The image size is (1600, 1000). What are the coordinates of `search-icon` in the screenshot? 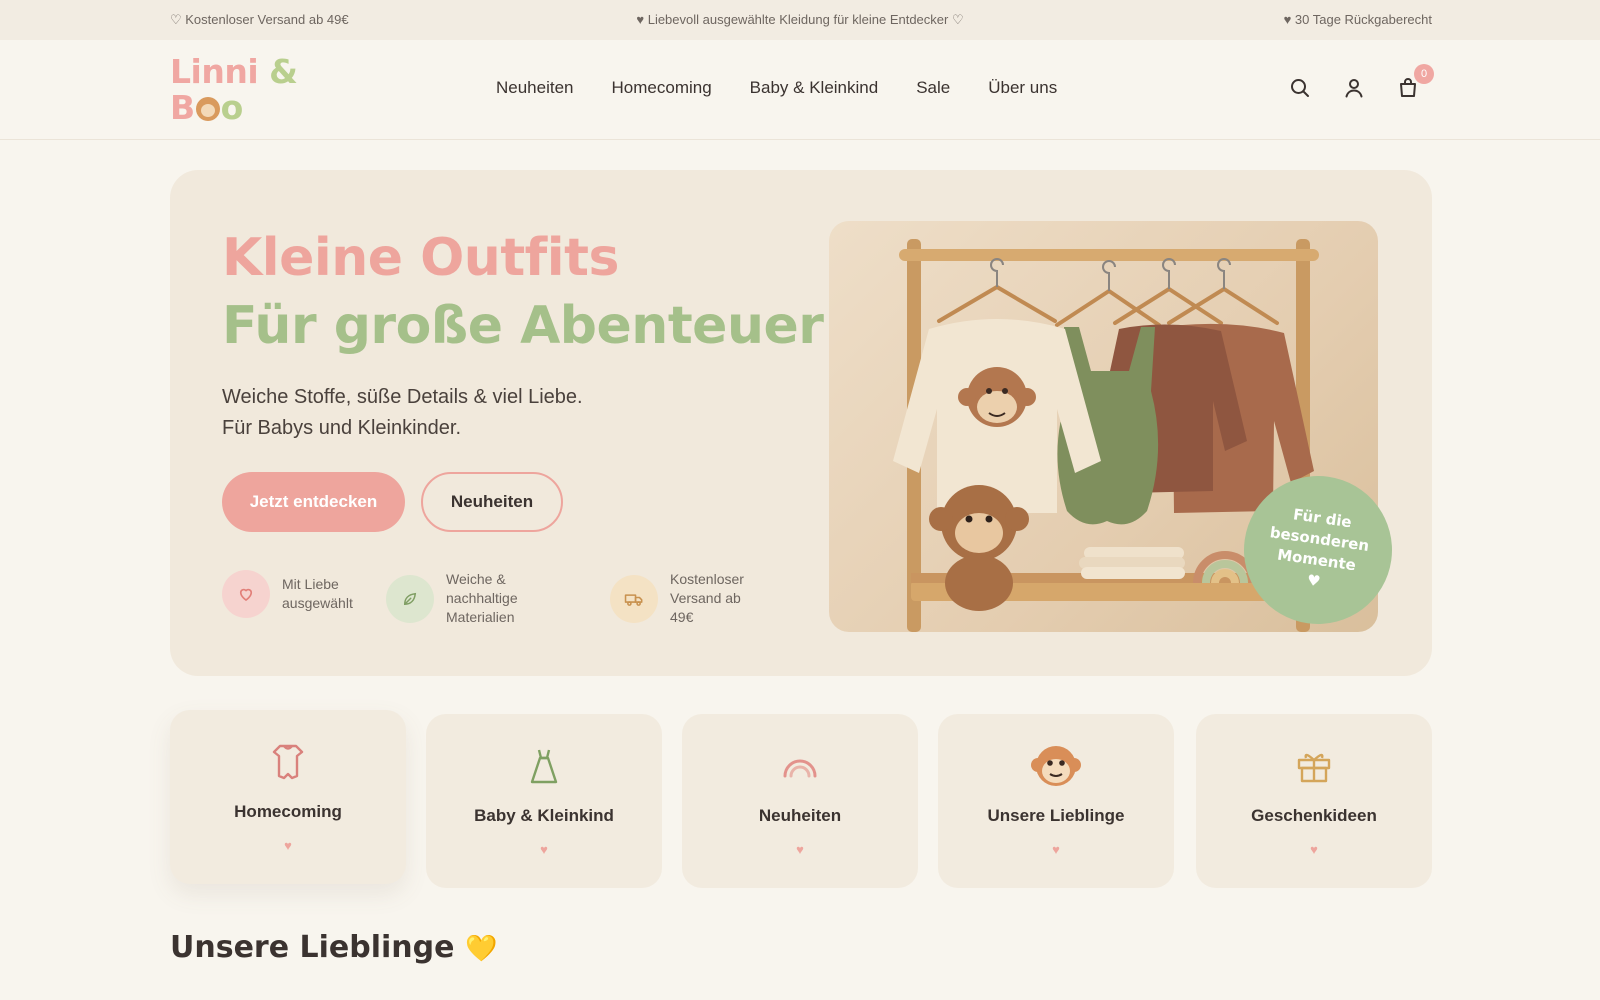 It's located at (1300, 88).